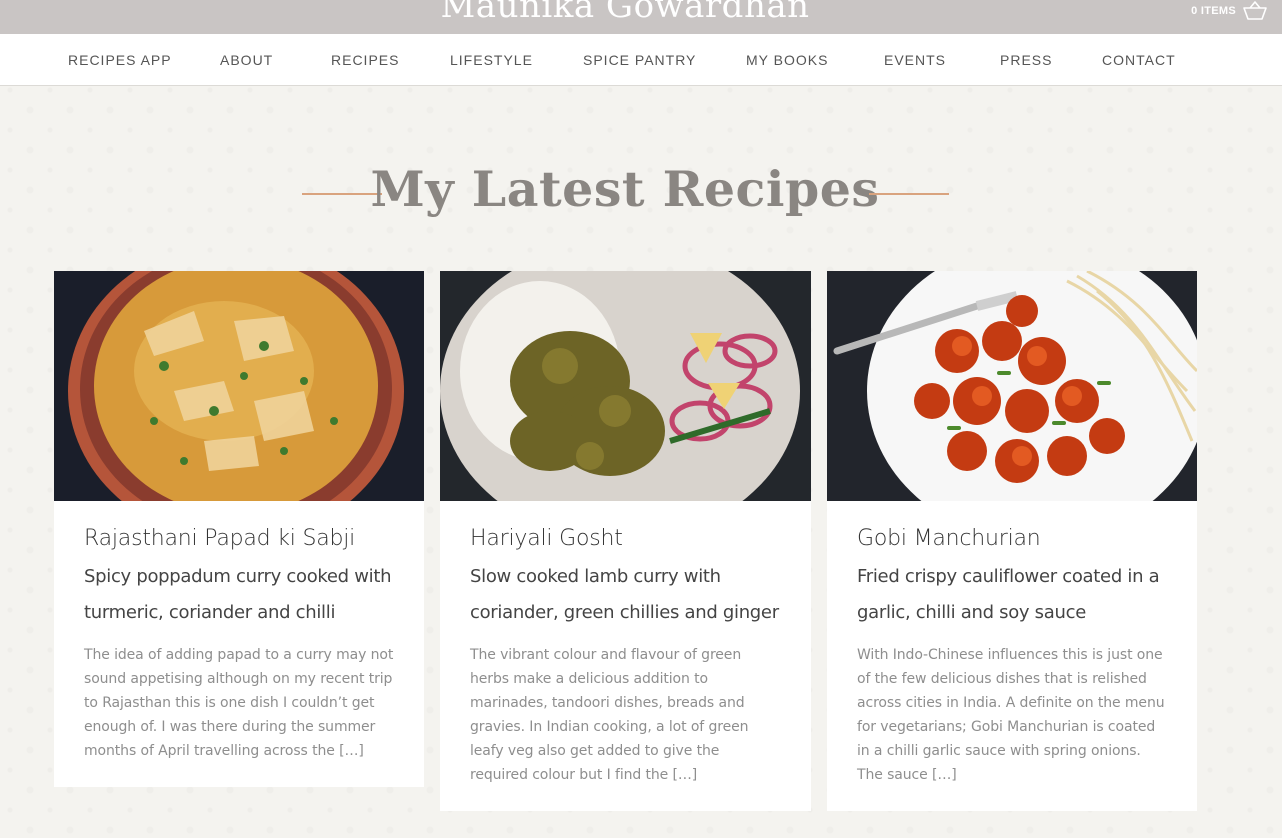  I want to click on recipe-title: Hariyali Gosht, so click(625, 539).